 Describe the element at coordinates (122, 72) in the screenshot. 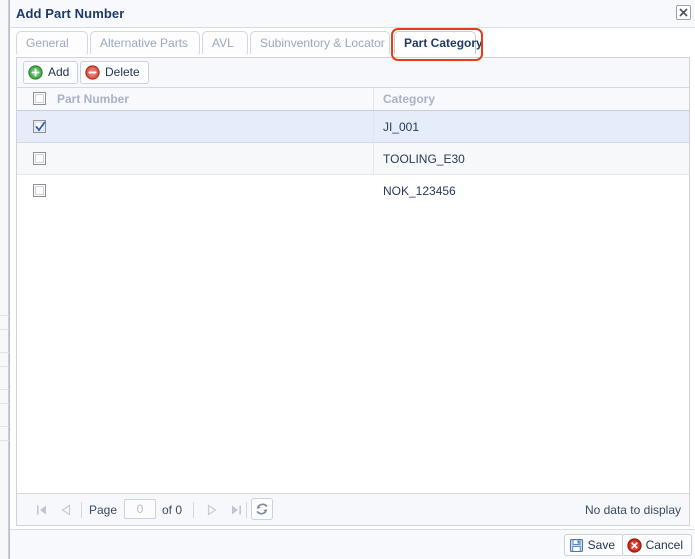

I see `delete-button-label: Delete` at that location.